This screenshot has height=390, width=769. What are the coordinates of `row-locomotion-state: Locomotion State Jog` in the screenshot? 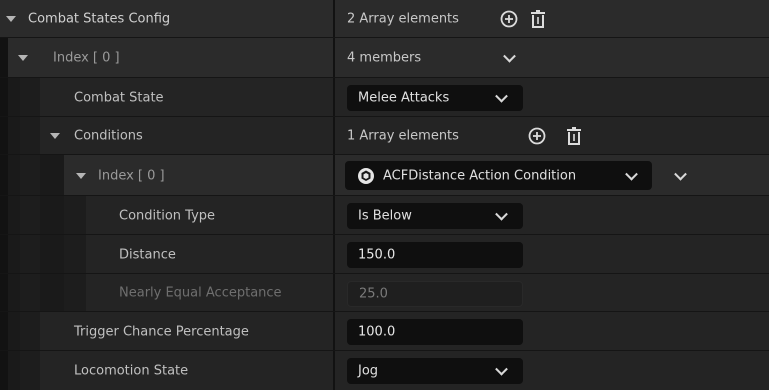 It's located at (384, 370).